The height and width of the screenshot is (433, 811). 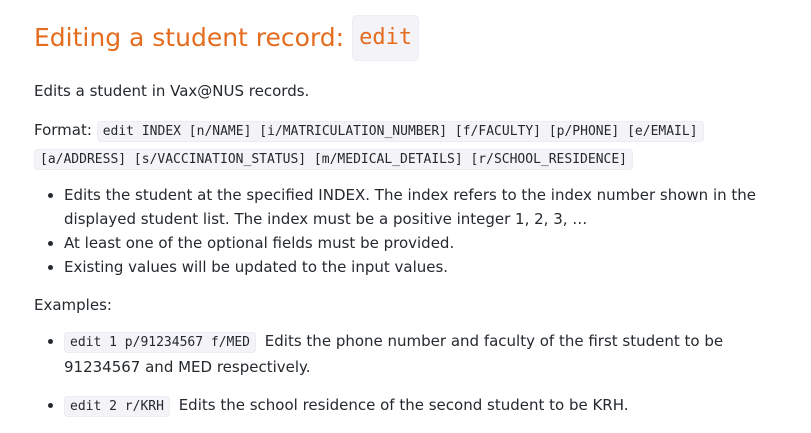 I want to click on format-label: Format:, so click(x=63, y=130).